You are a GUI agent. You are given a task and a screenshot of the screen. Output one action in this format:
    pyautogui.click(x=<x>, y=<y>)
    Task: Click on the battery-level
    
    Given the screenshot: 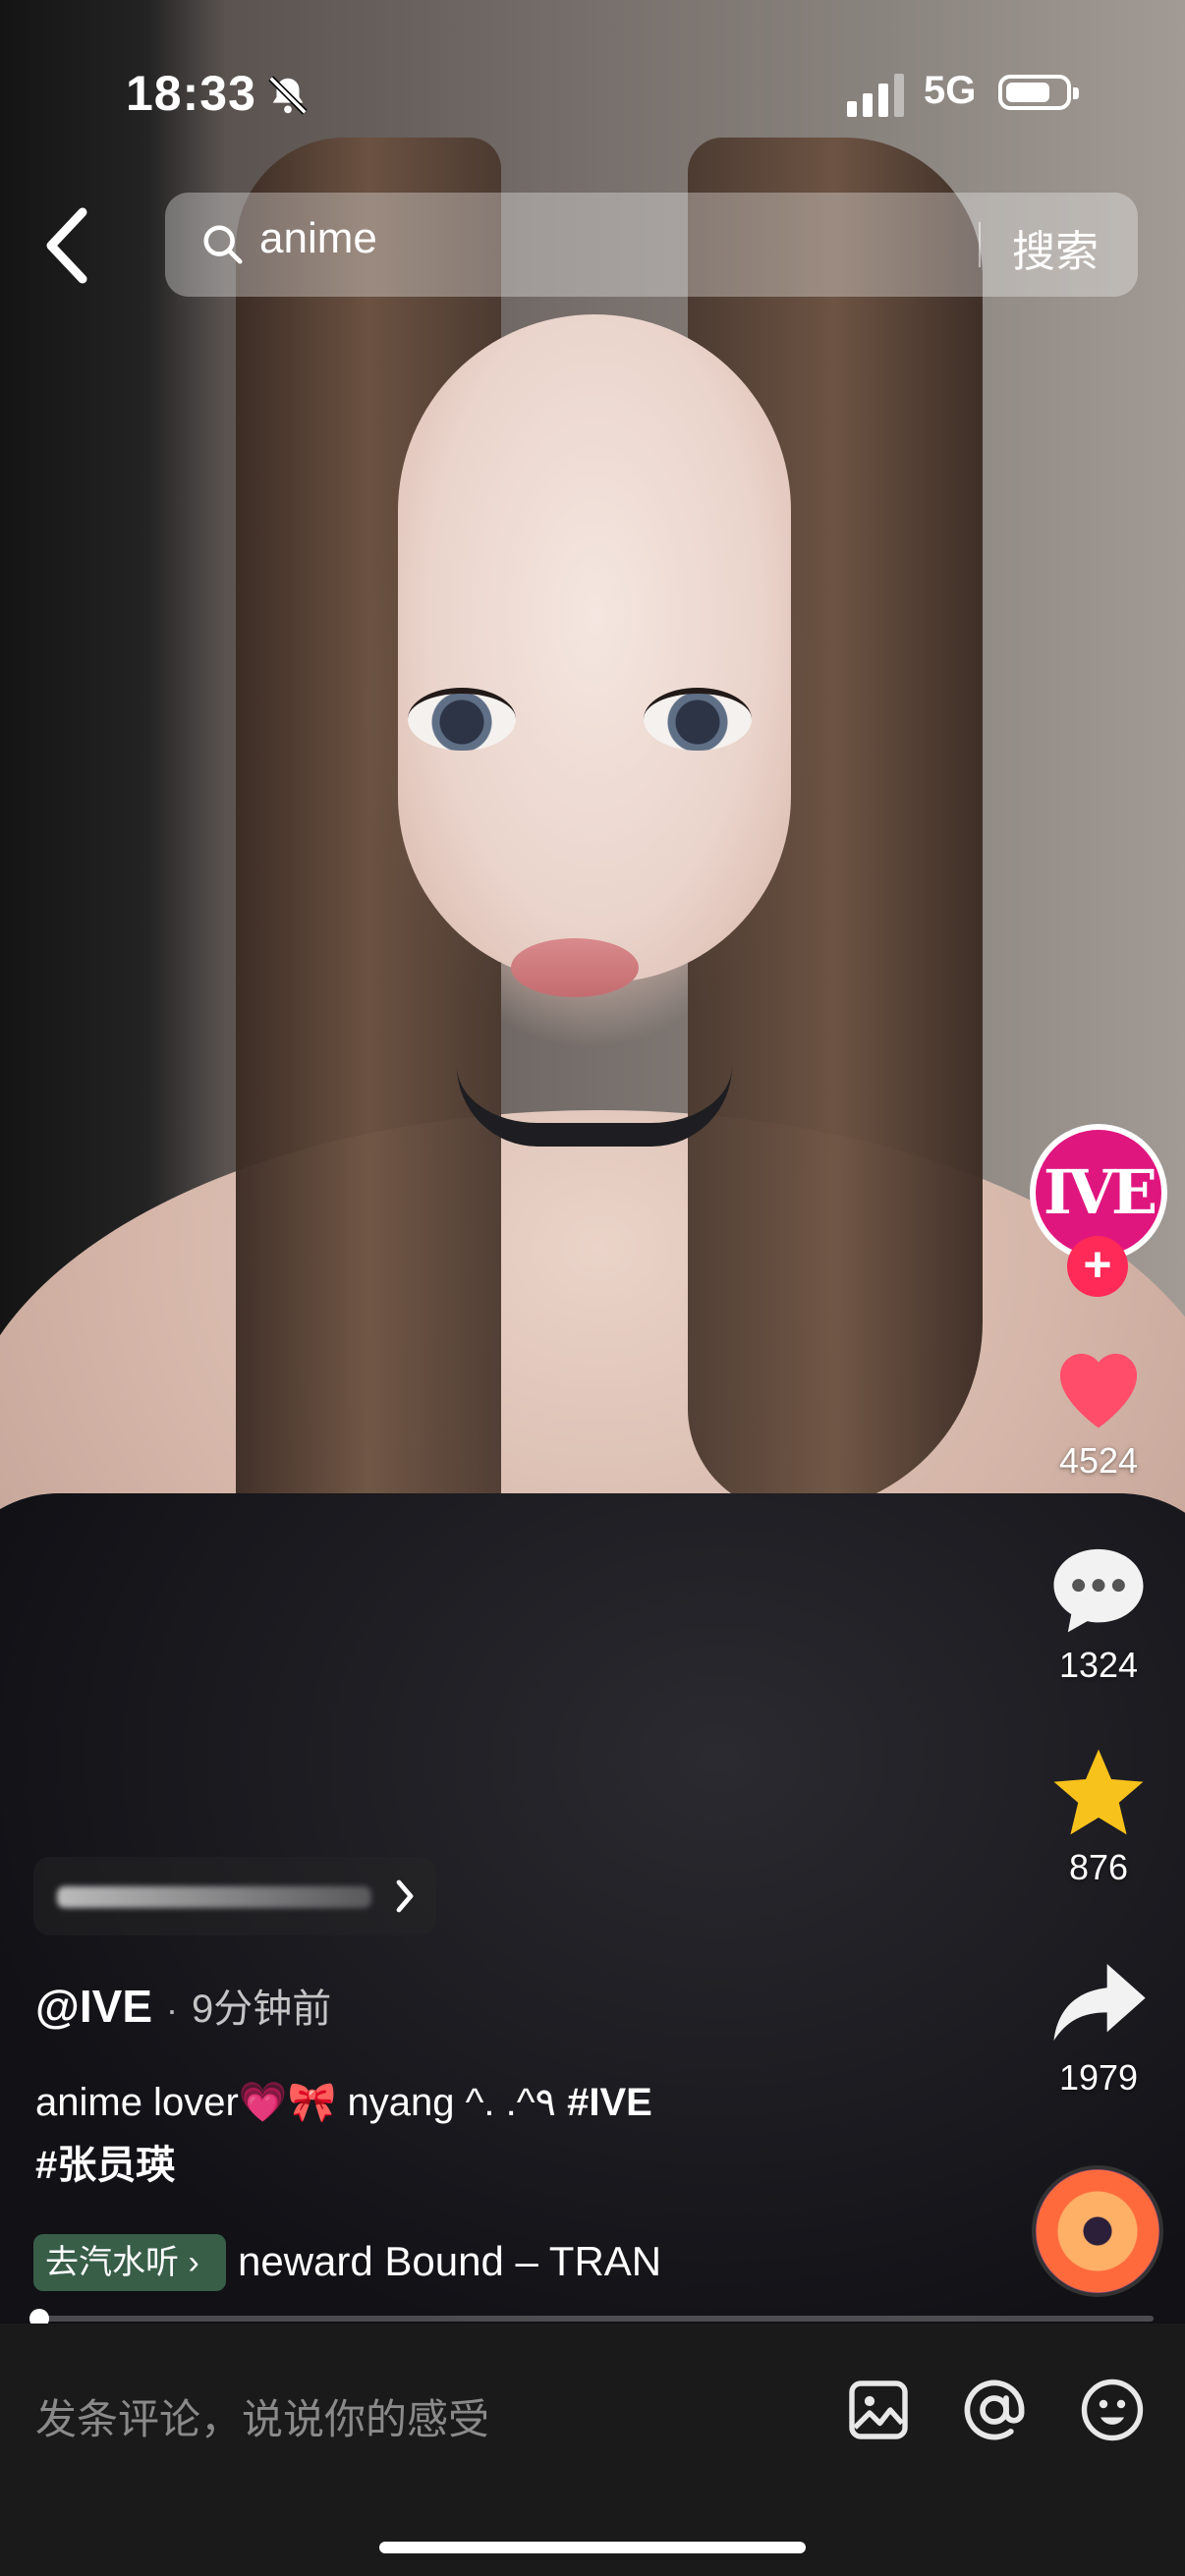 What is the action you would take?
    pyautogui.click(x=1027, y=92)
    